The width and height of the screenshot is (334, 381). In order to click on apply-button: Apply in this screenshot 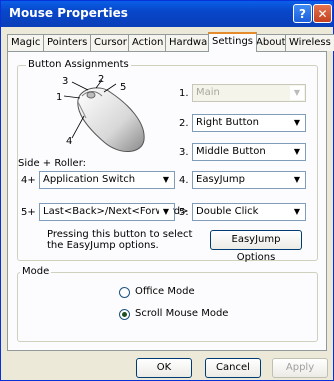, I will do `click(300, 368)`.